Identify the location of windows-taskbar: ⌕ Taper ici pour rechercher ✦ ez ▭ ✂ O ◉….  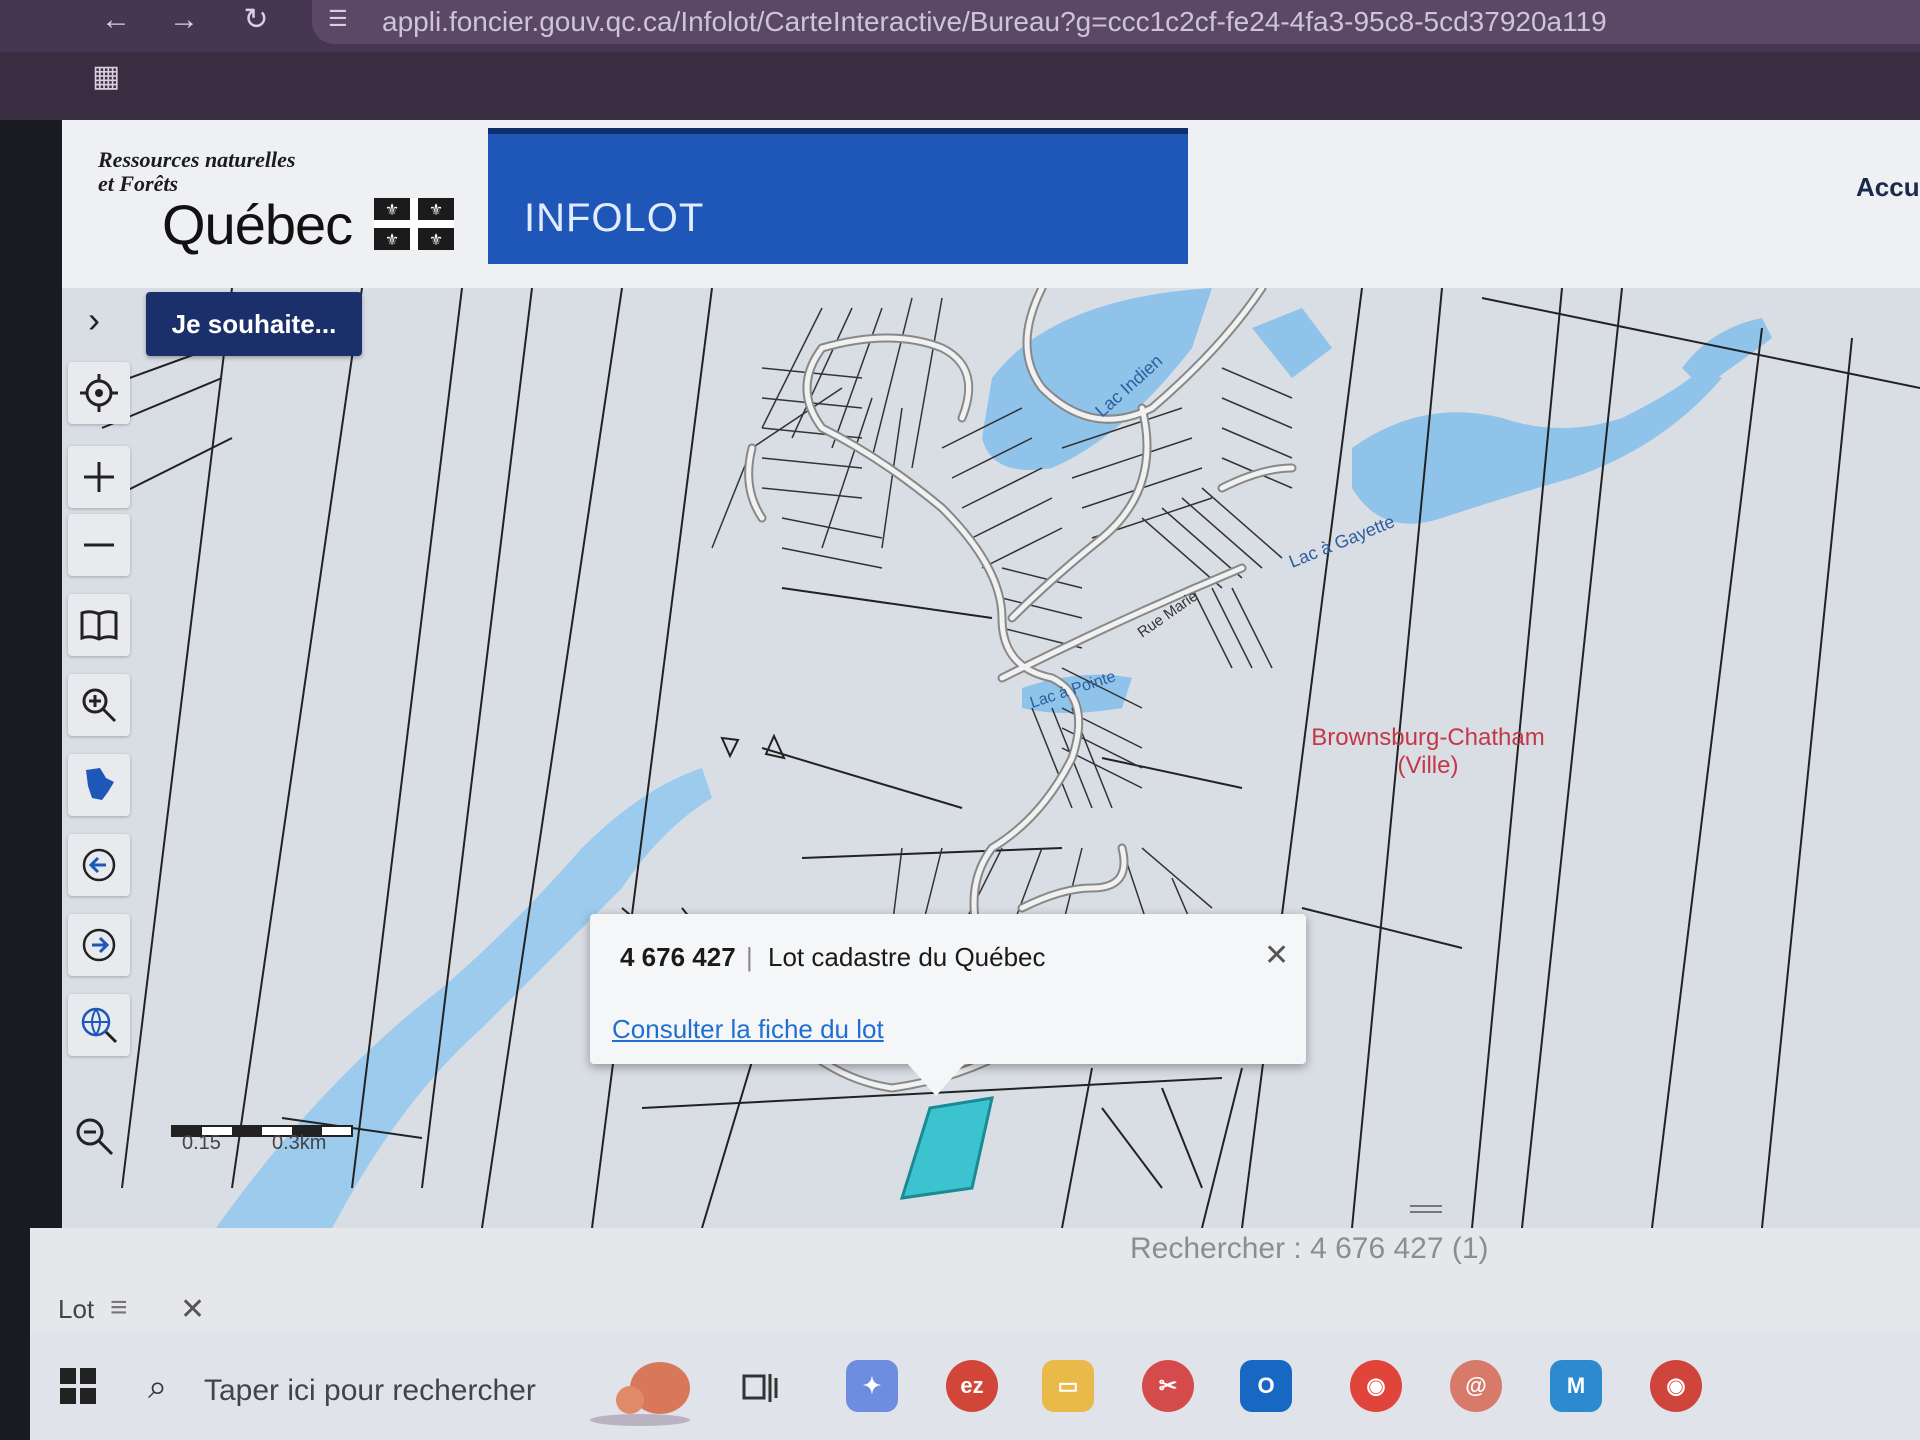
(975, 1386).